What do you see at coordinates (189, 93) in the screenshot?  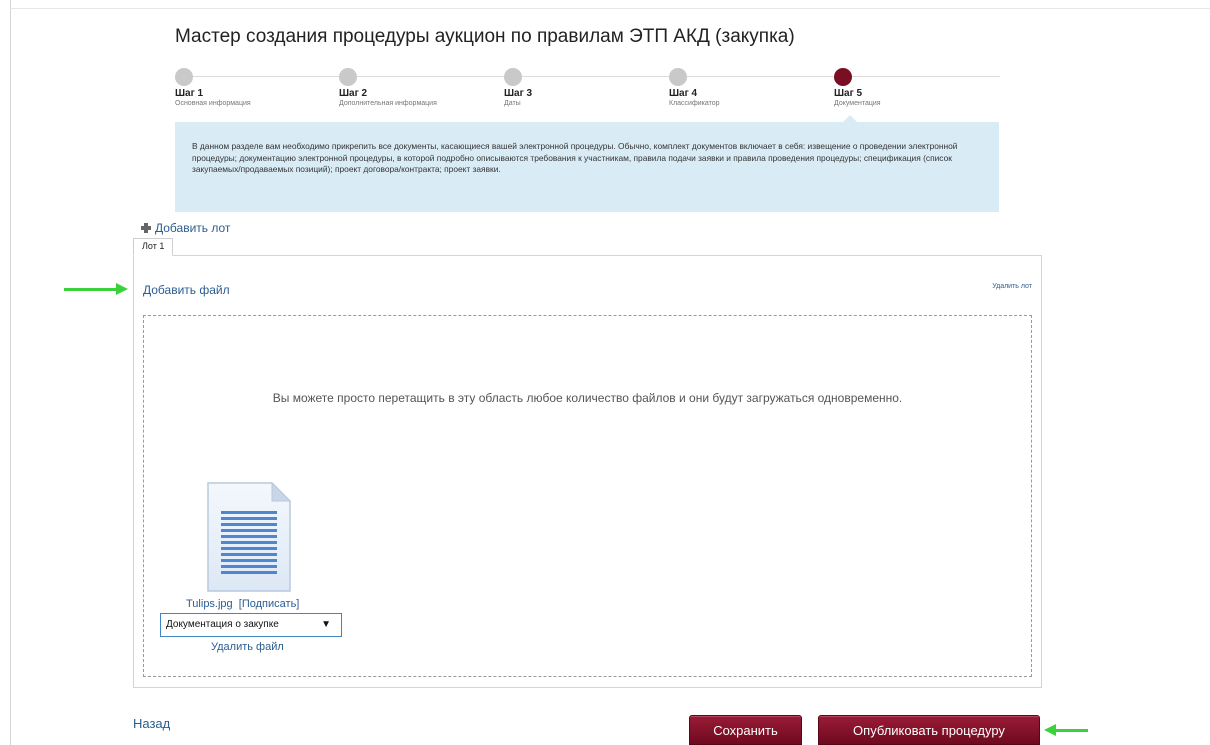 I see `step-label: Шаг 1` at bounding box center [189, 93].